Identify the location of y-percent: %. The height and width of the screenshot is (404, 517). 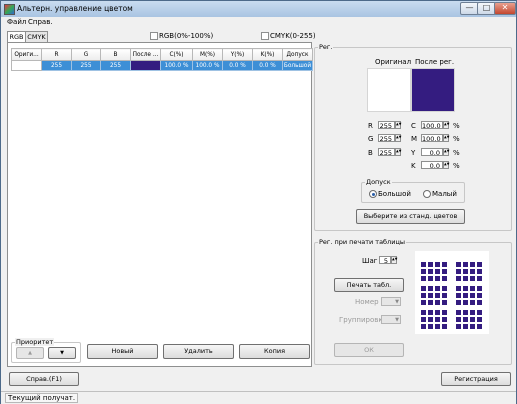
(456, 153).